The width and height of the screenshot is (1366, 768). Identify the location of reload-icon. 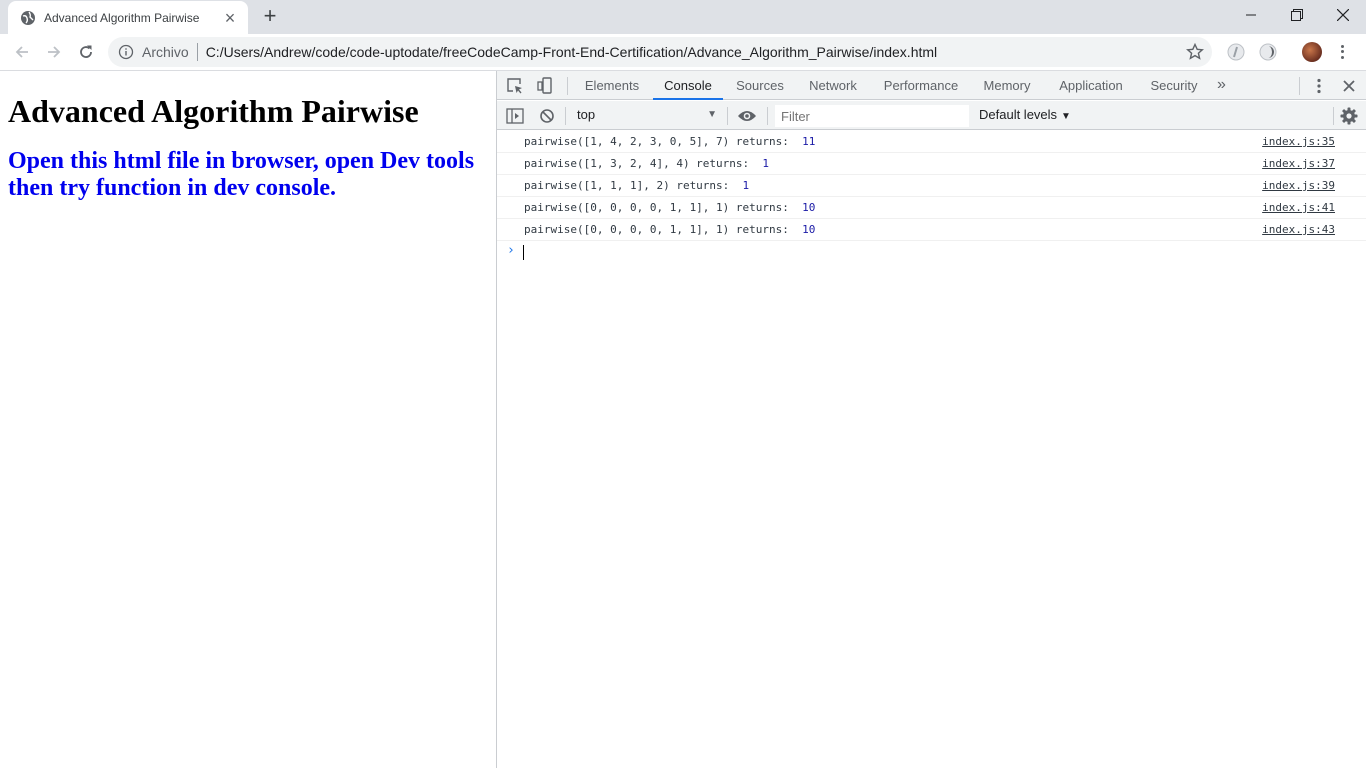
(86, 51).